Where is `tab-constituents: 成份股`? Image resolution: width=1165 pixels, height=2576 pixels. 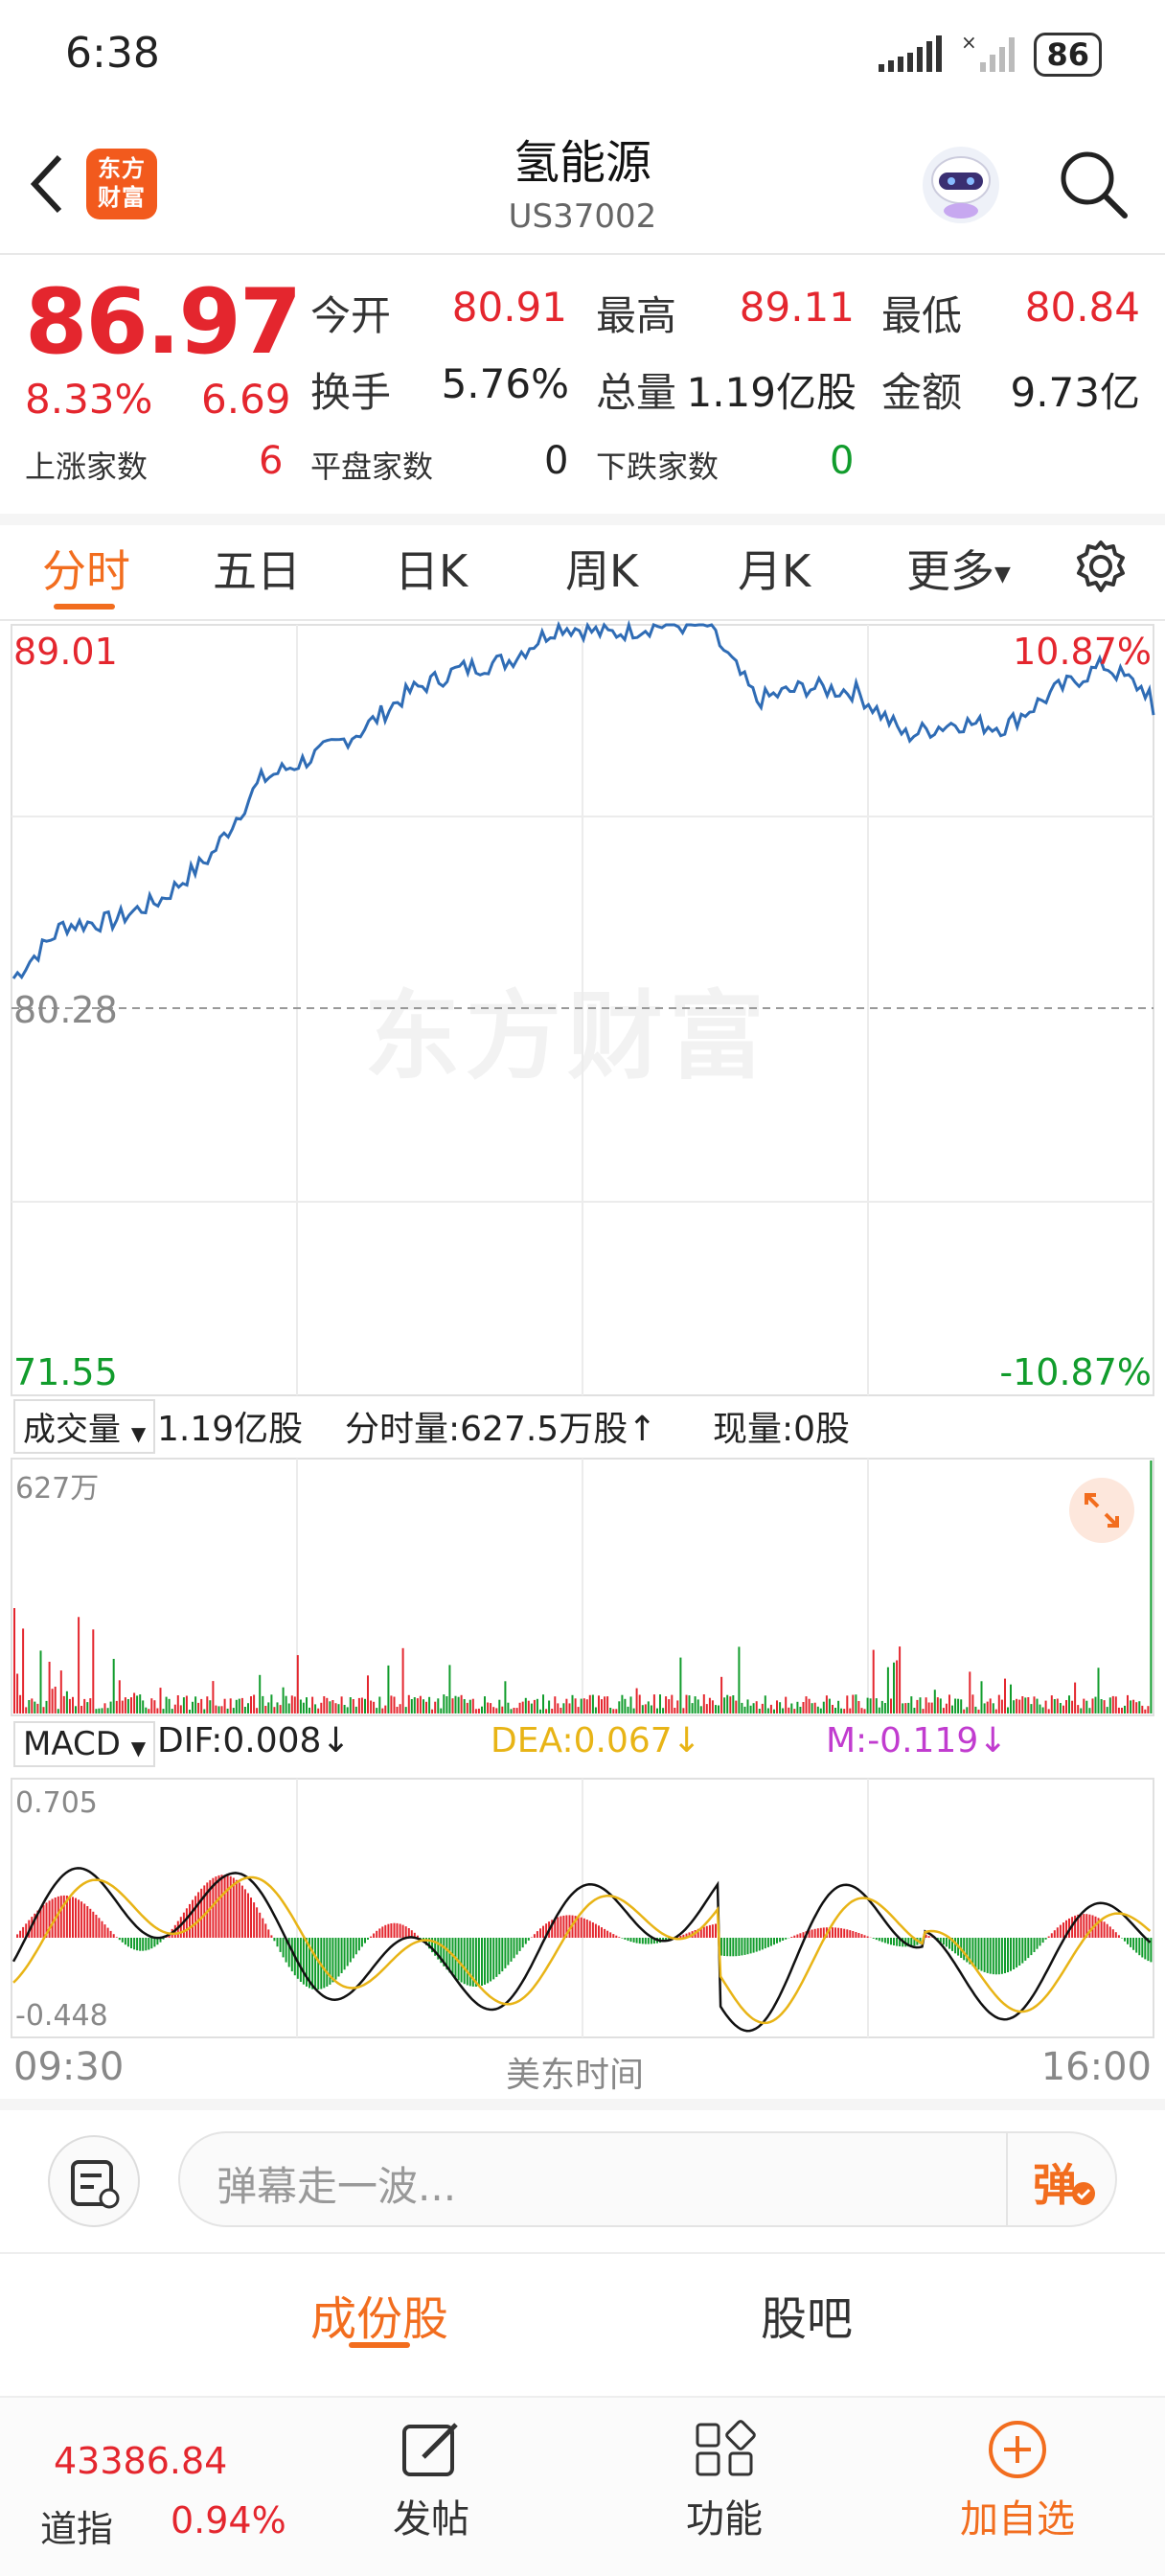 tab-constituents: 成份股 is located at coordinates (379, 2314).